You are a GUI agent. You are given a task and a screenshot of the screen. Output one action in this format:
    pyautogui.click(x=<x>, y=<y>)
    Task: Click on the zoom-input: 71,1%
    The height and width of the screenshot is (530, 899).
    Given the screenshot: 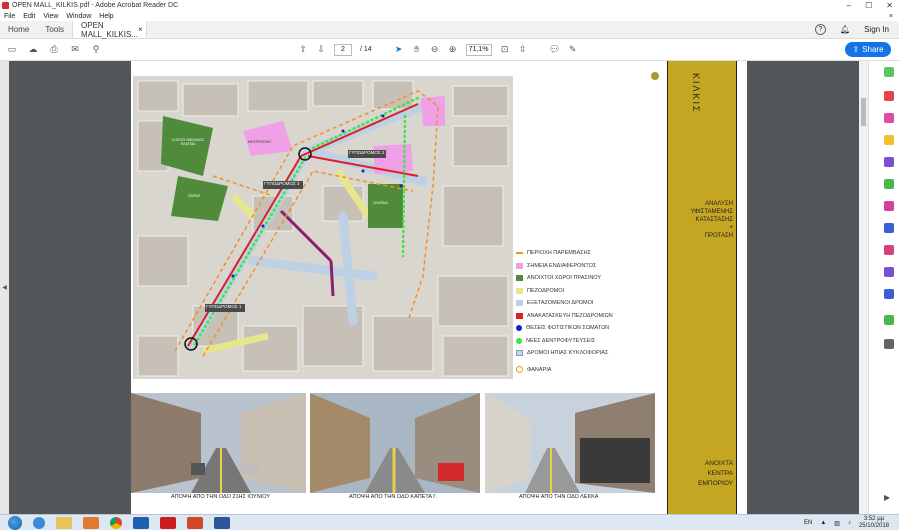 What is the action you would take?
    pyautogui.click(x=478, y=49)
    